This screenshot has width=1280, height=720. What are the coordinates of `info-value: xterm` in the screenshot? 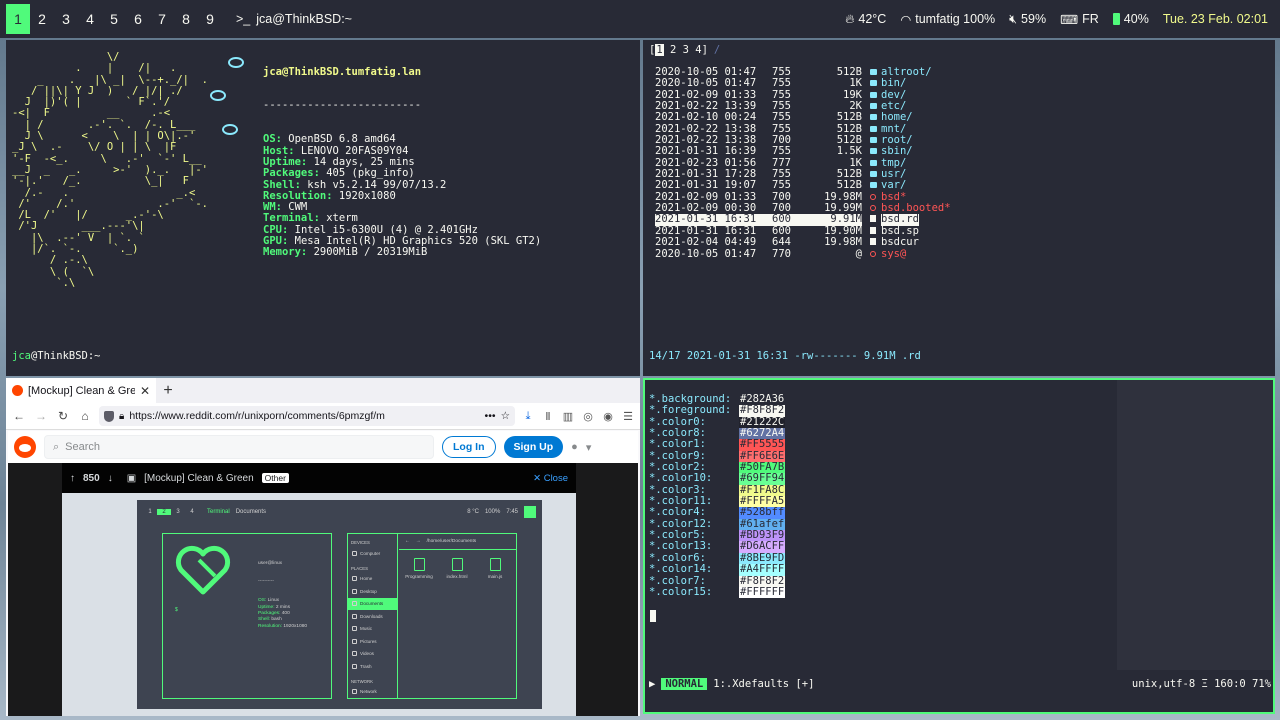 It's located at (338, 218).